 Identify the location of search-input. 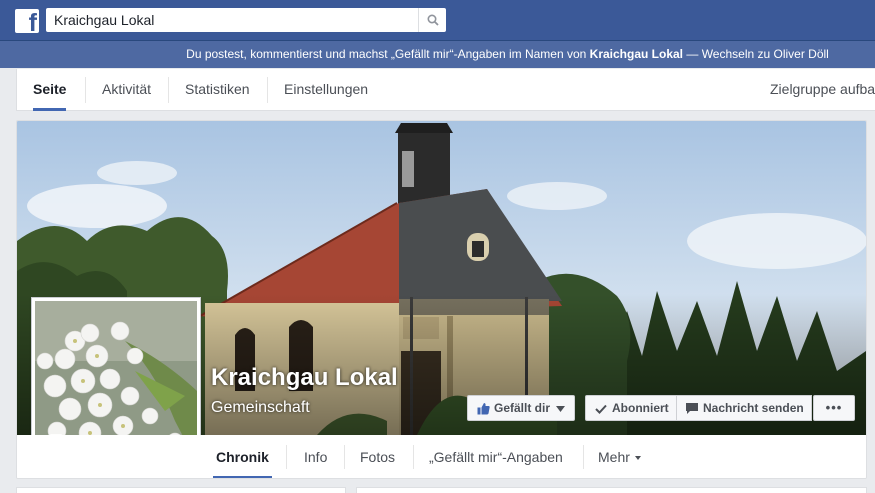
(232, 20).